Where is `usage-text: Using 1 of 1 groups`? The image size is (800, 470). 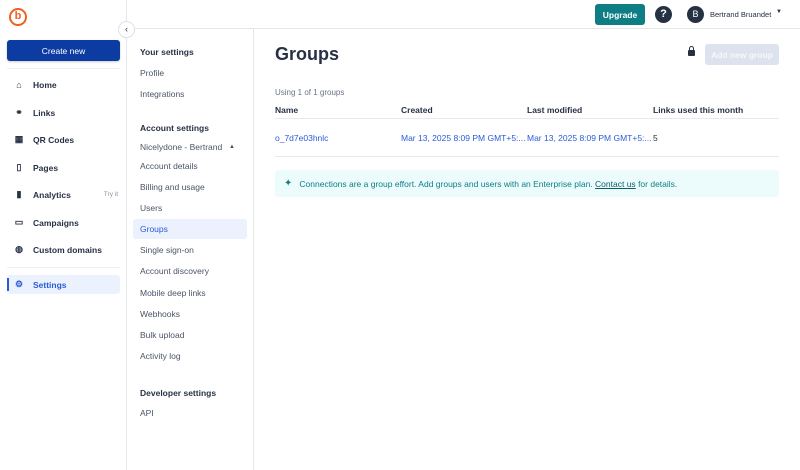
usage-text: Using 1 of 1 groups is located at coordinates (310, 92).